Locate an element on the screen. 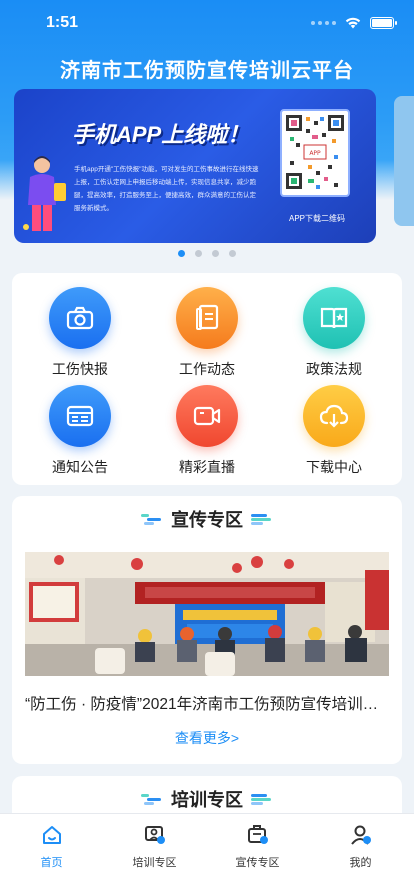 The image size is (414, 896). training-section-header: 培训专区 is located at coordinates (207, 799).